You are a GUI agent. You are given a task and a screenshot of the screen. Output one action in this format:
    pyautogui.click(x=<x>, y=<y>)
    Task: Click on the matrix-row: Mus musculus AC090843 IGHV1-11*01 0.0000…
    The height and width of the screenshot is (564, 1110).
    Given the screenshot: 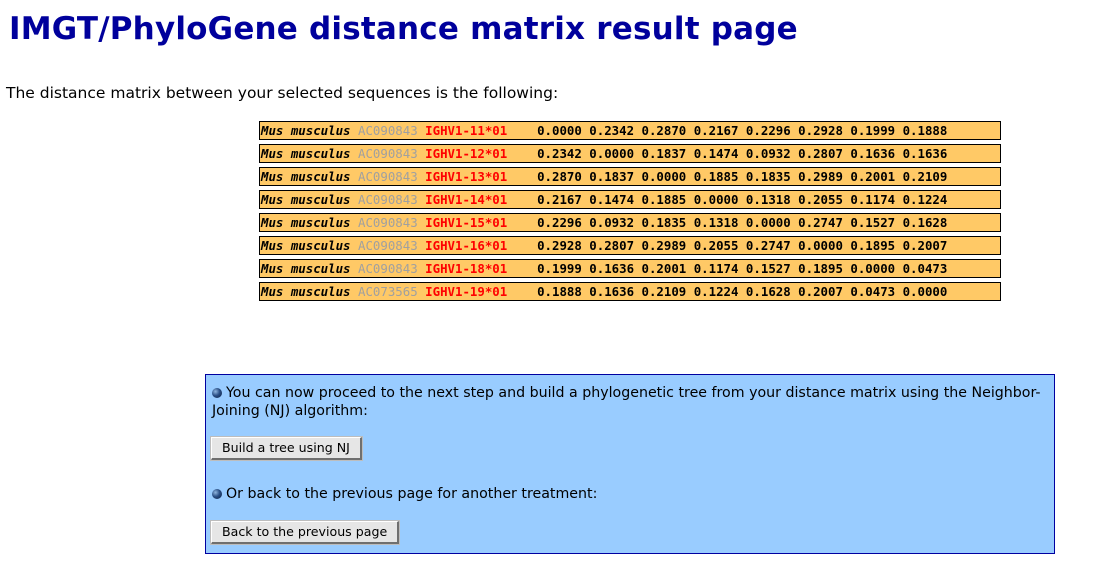 What is the action you would take?
    pyautogui.click(x=630, y=130)
    